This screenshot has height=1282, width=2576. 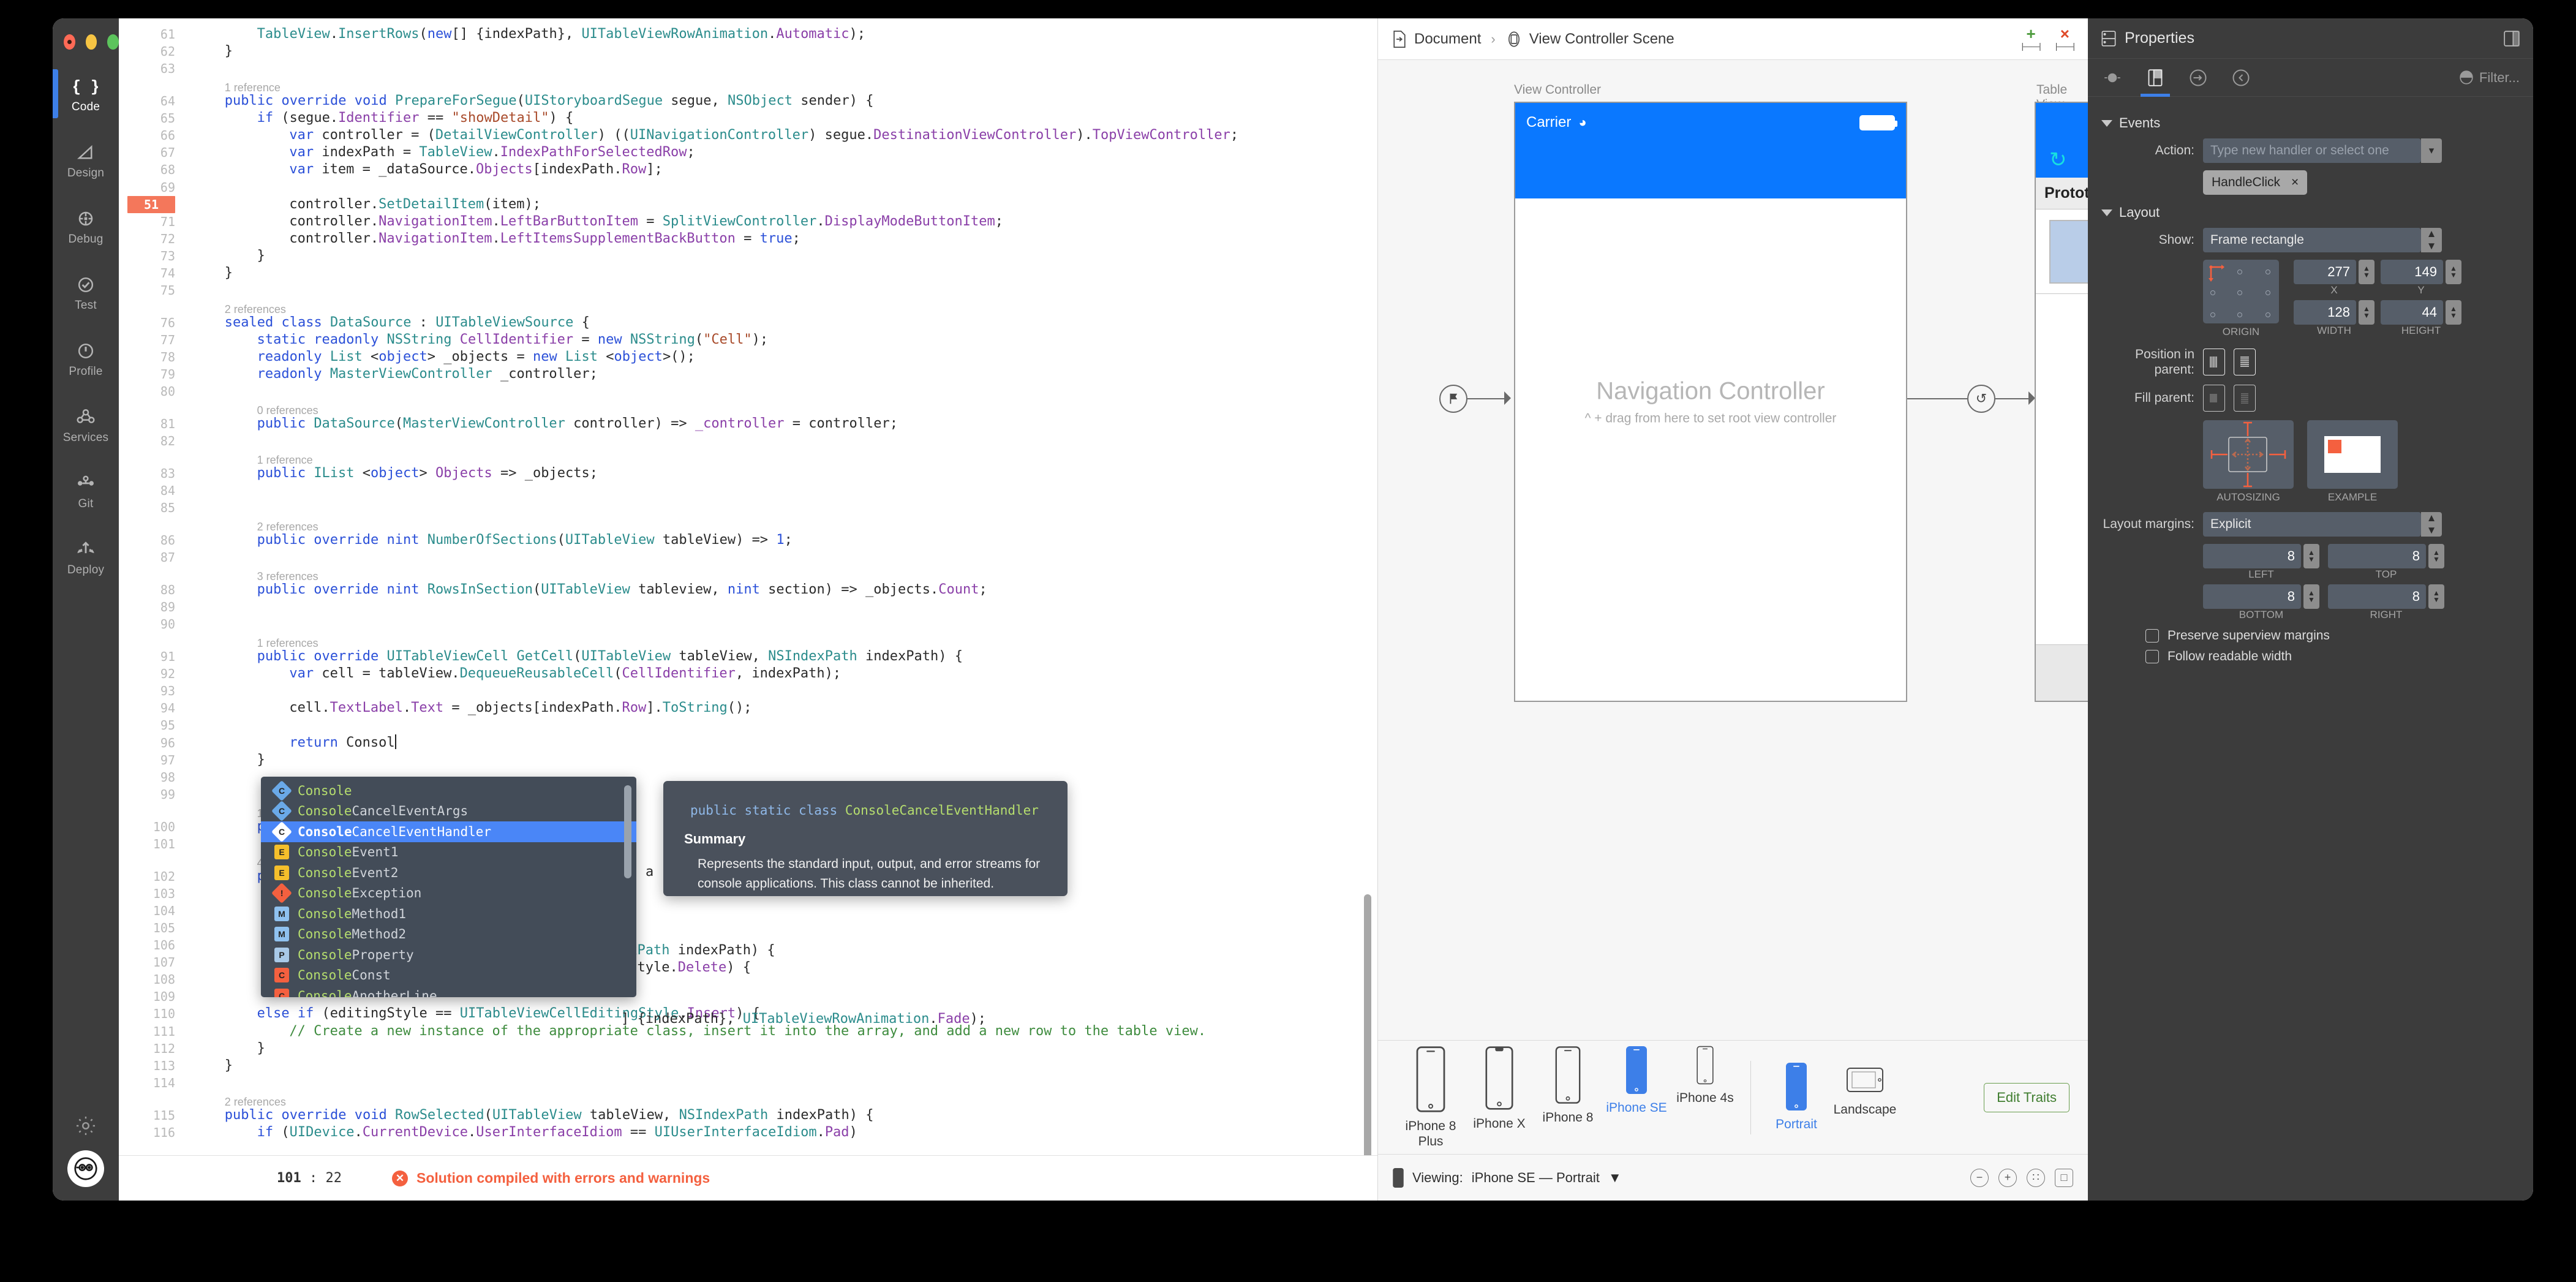 What do you see at coordinates (2065, 38) in the screenshot?
I see `remove-constraint-button: × |——|` at bounding box center [2065, 38].